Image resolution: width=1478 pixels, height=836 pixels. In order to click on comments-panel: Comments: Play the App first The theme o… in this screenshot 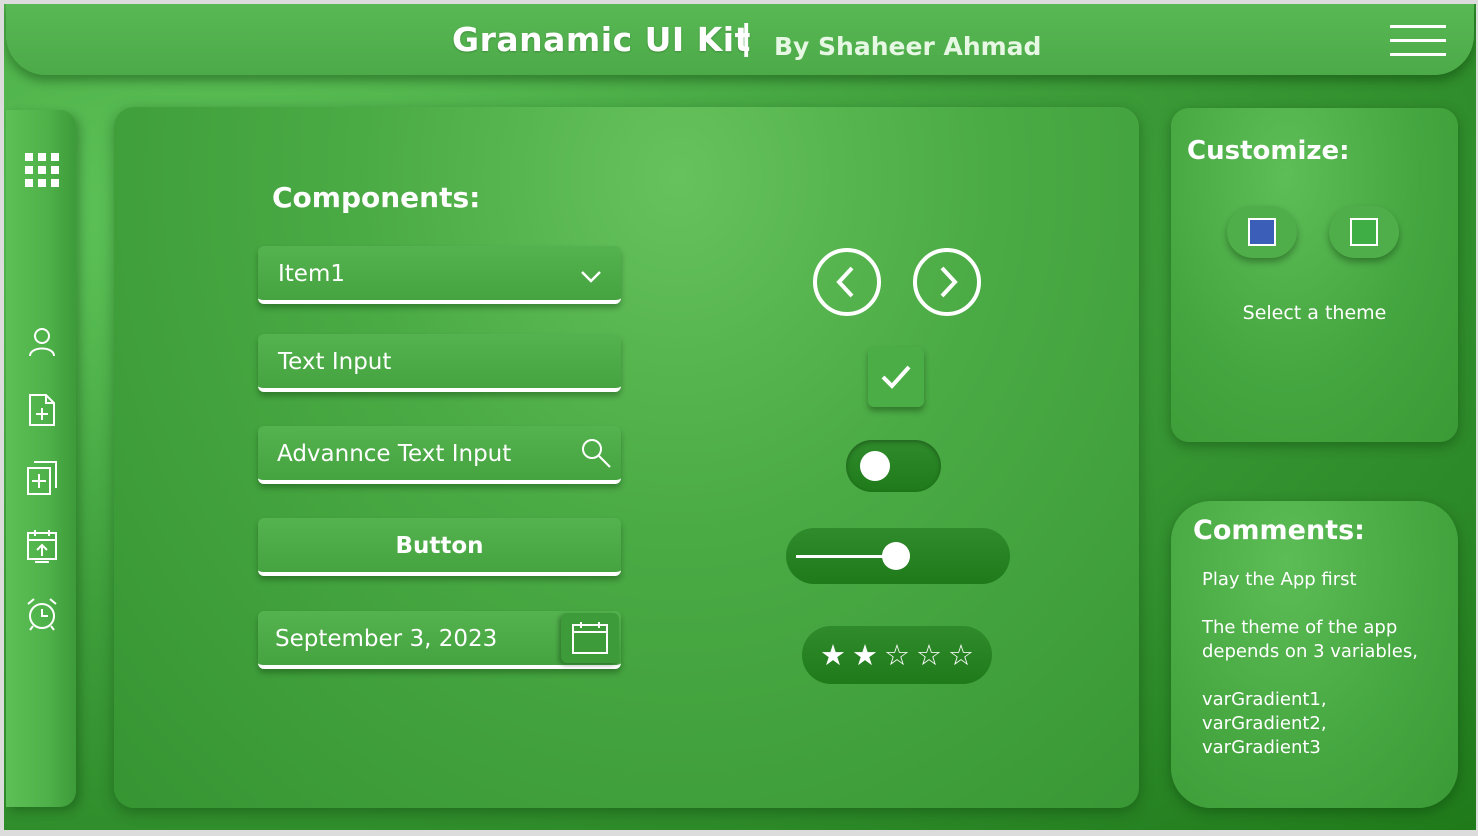, I will do `click(1314, 654)`.